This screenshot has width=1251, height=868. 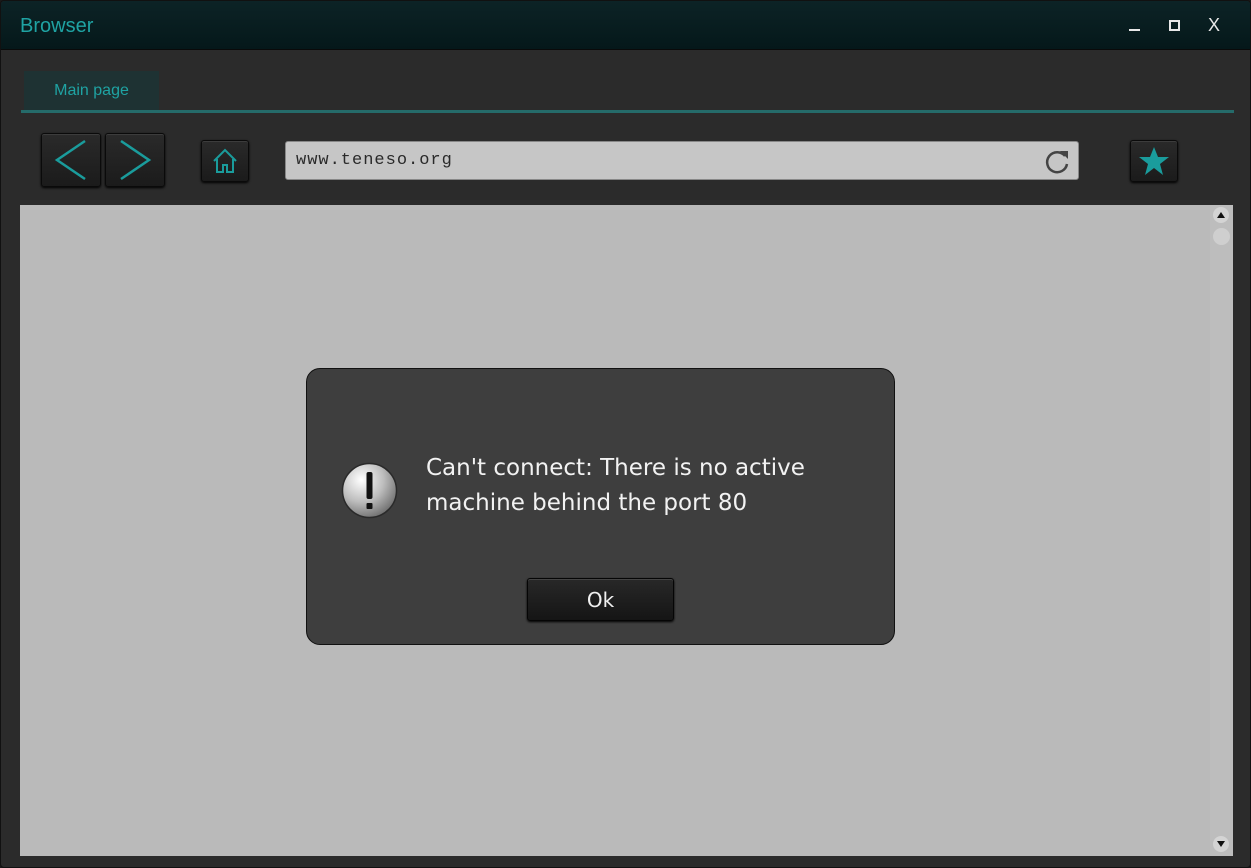 I want to click on scroll-down-button, so click(x=1221, y=844).